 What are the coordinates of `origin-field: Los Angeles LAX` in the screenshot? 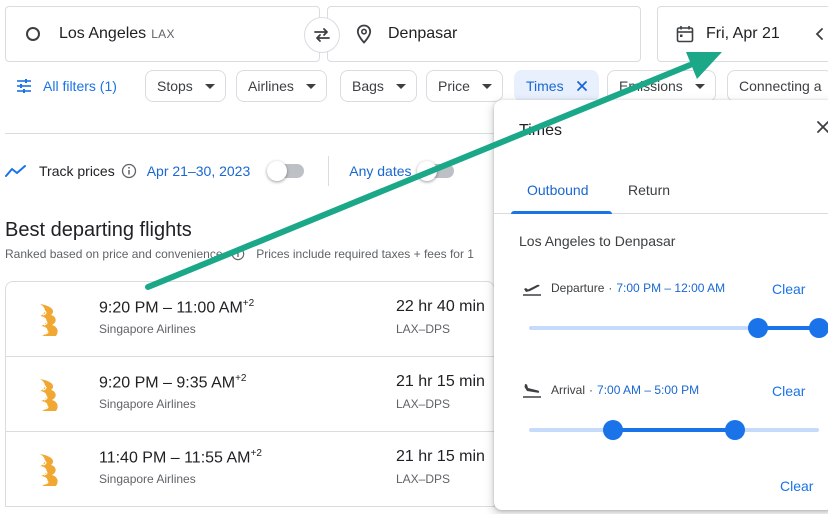 It's located at (162, 34).